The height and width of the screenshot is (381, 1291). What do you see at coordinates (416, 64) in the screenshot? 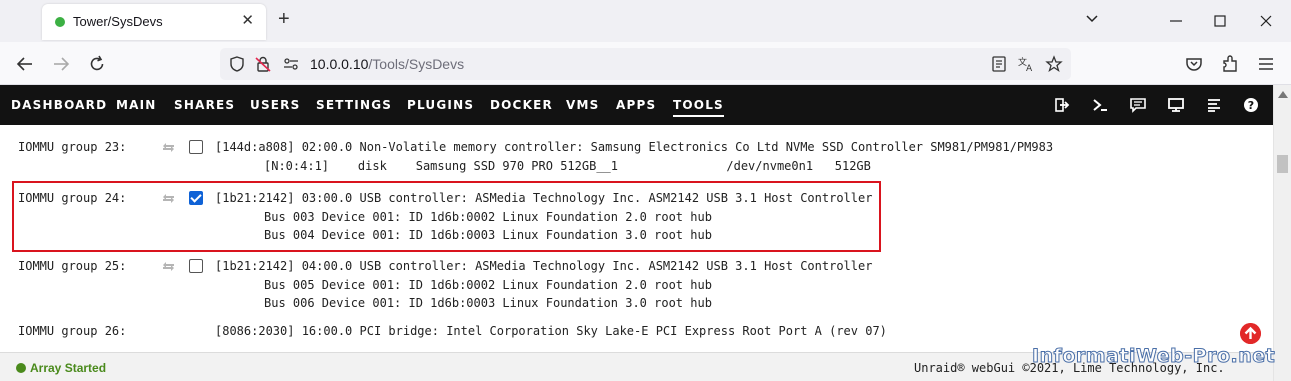
I see `url-path: /Tools/SysDevs` at bounding box center [416, 64].